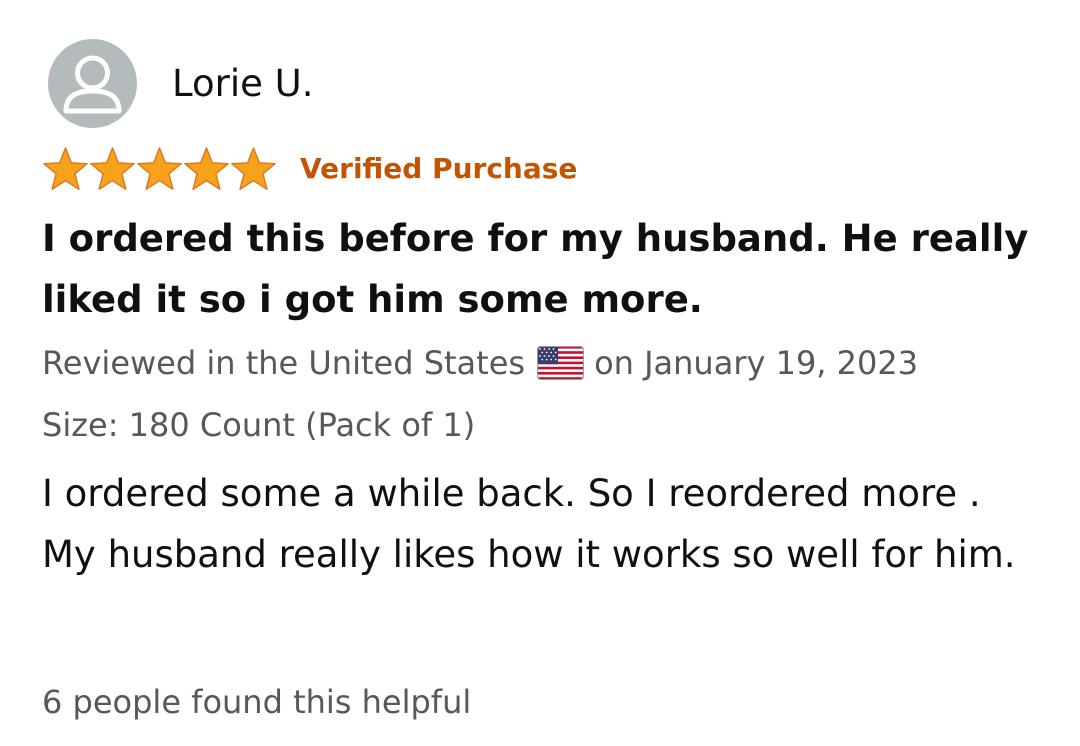 Image resolution: width=1080 pixels, height=746 pixels. What do you see at coordinates (284, 363) in the screenshot?
I see `reviewed-in-label: Reviewed in the United States` at bounding box center [284, 363].